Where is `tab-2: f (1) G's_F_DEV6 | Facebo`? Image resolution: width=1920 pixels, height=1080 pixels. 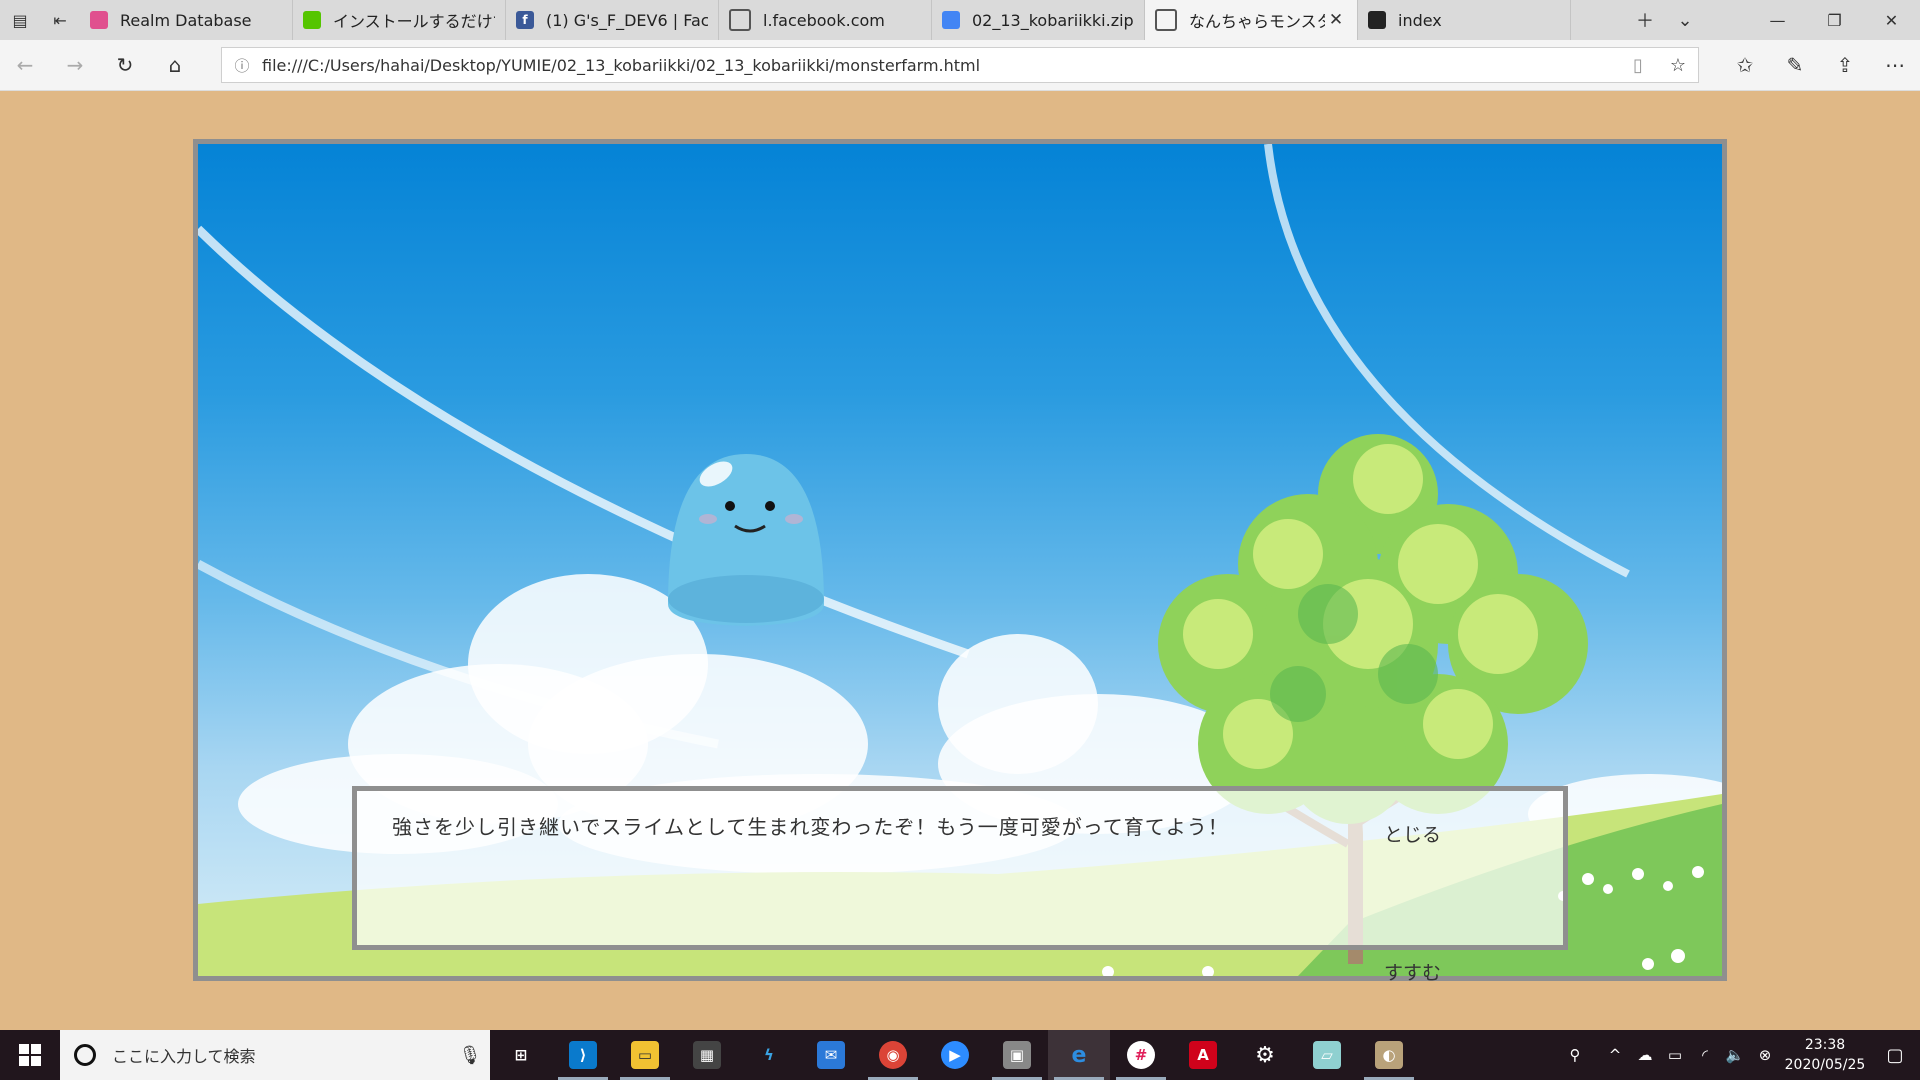
tab-2: f (1) G's_F_DEV6 | Facebo is located at coordinates (612, 20).